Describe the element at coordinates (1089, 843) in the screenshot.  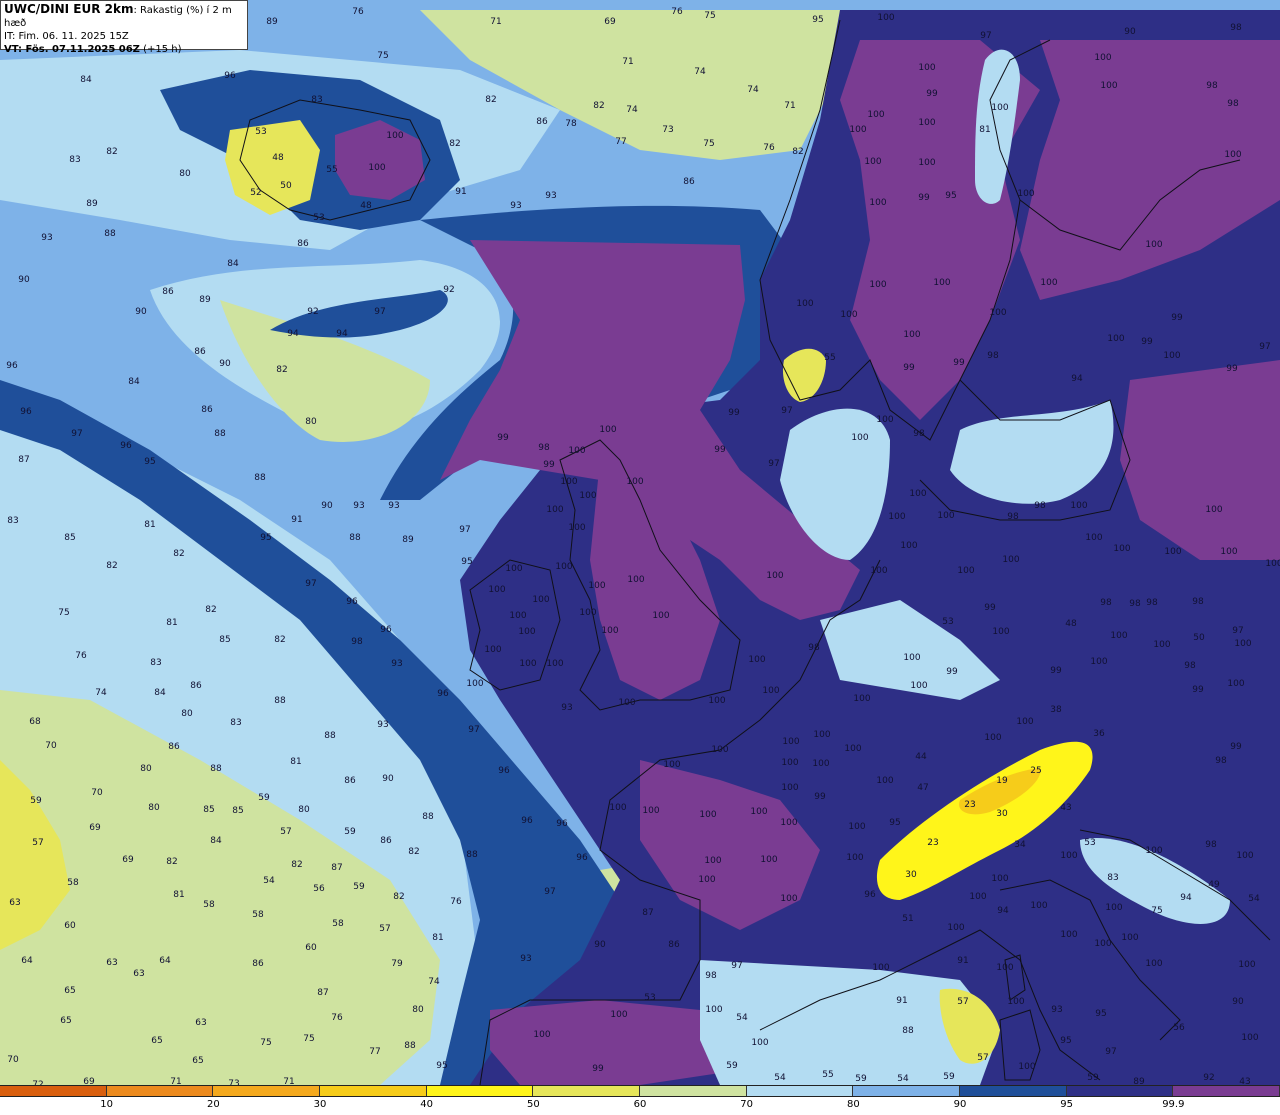
I see `value-label: 53` at that location.